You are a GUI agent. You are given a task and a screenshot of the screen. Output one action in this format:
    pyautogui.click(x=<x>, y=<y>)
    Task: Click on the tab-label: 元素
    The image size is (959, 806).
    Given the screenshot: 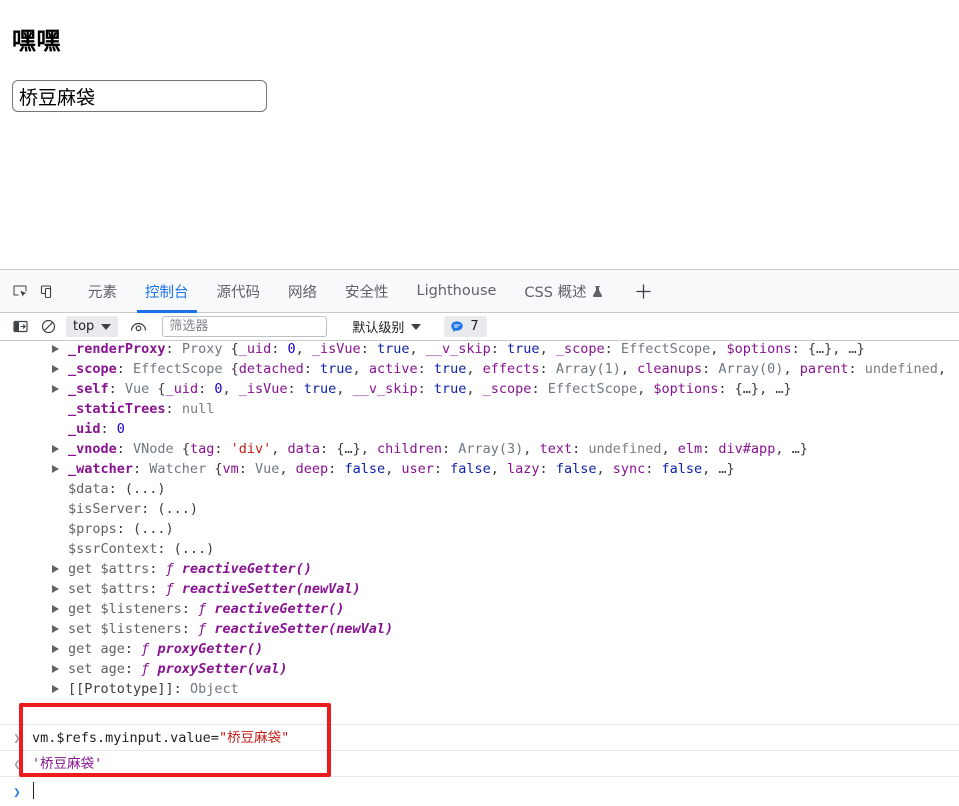 What is the action you would take?
    pyautogui.click(x=102, y=292)
    